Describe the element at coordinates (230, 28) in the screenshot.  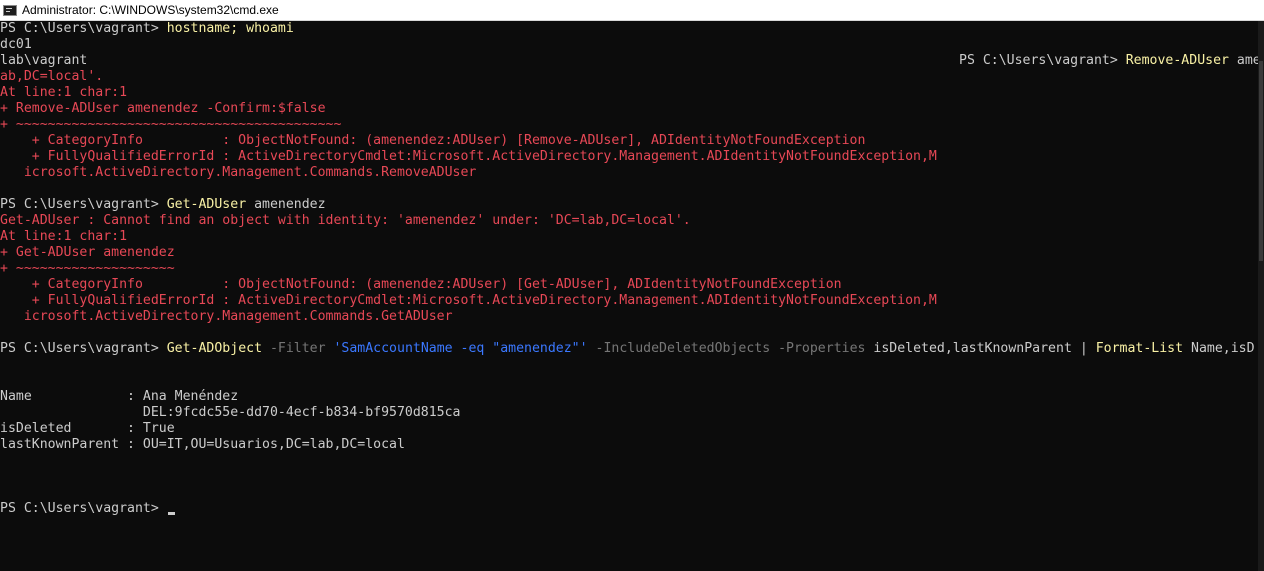
I see `command-text: hostname; whoami` at that location.